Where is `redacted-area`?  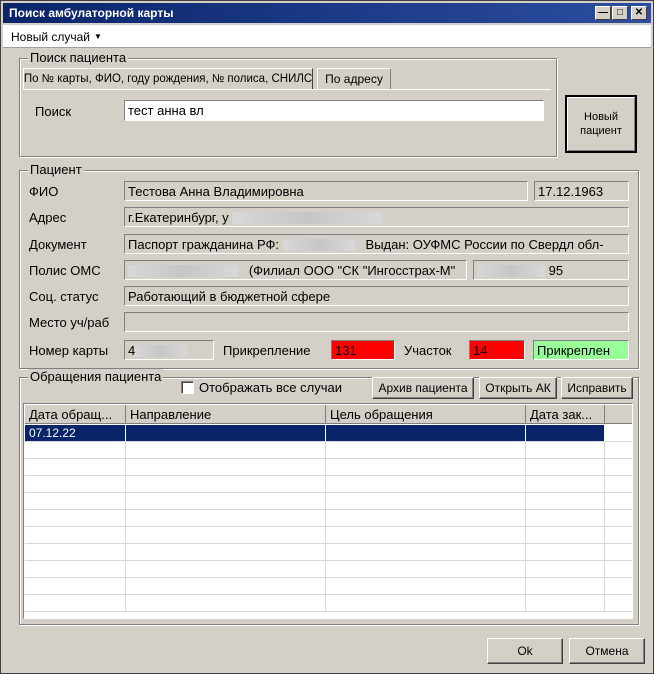
redacted-area is located at coordinates (183, 271).